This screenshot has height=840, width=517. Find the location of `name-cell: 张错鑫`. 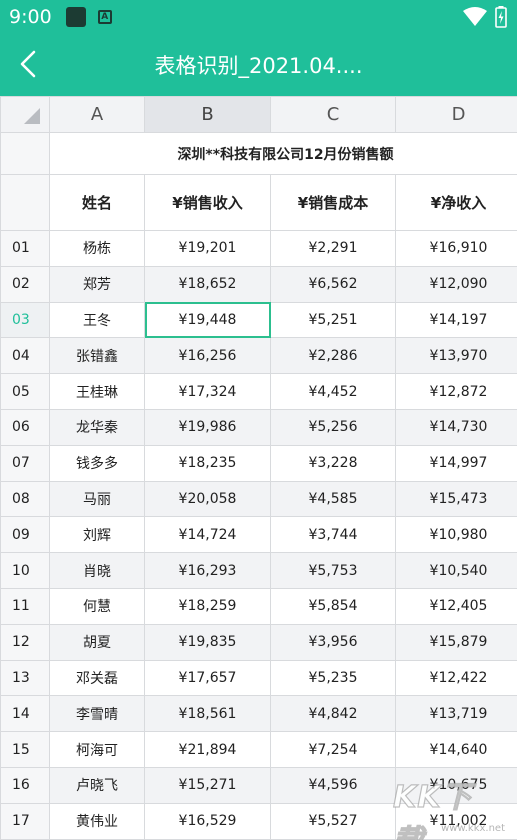

name-cell: 张错鑫 is located at coordinates (97, 356).